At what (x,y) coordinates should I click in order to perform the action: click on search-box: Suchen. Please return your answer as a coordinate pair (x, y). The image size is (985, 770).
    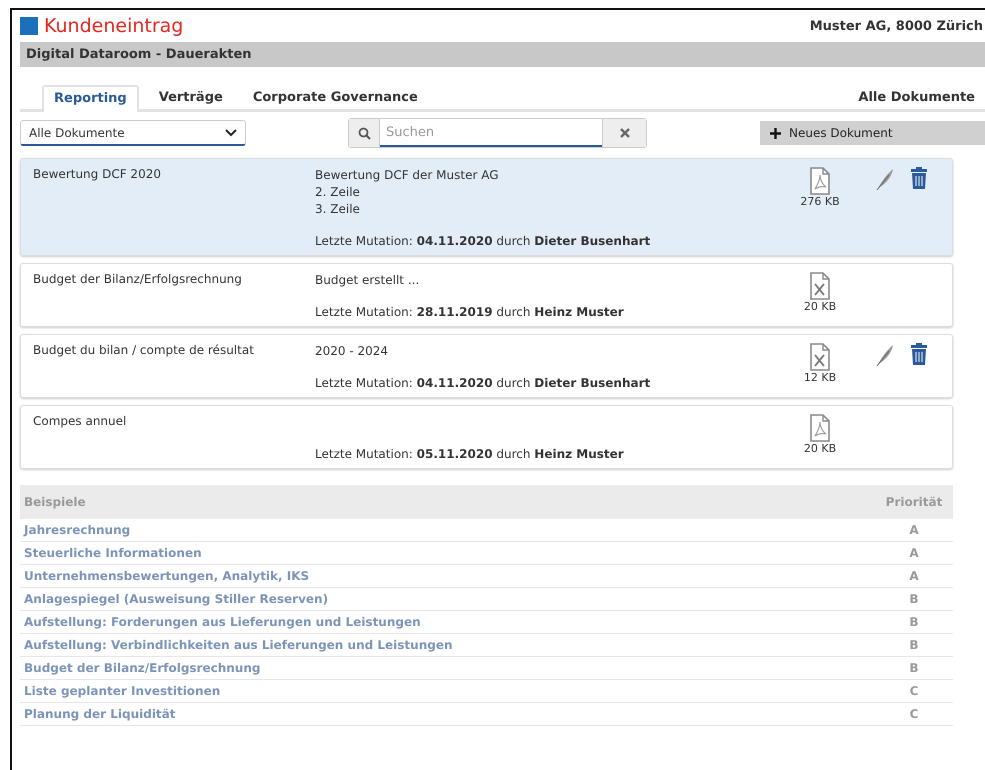
    Looking at the image, I should click on (497, 133).